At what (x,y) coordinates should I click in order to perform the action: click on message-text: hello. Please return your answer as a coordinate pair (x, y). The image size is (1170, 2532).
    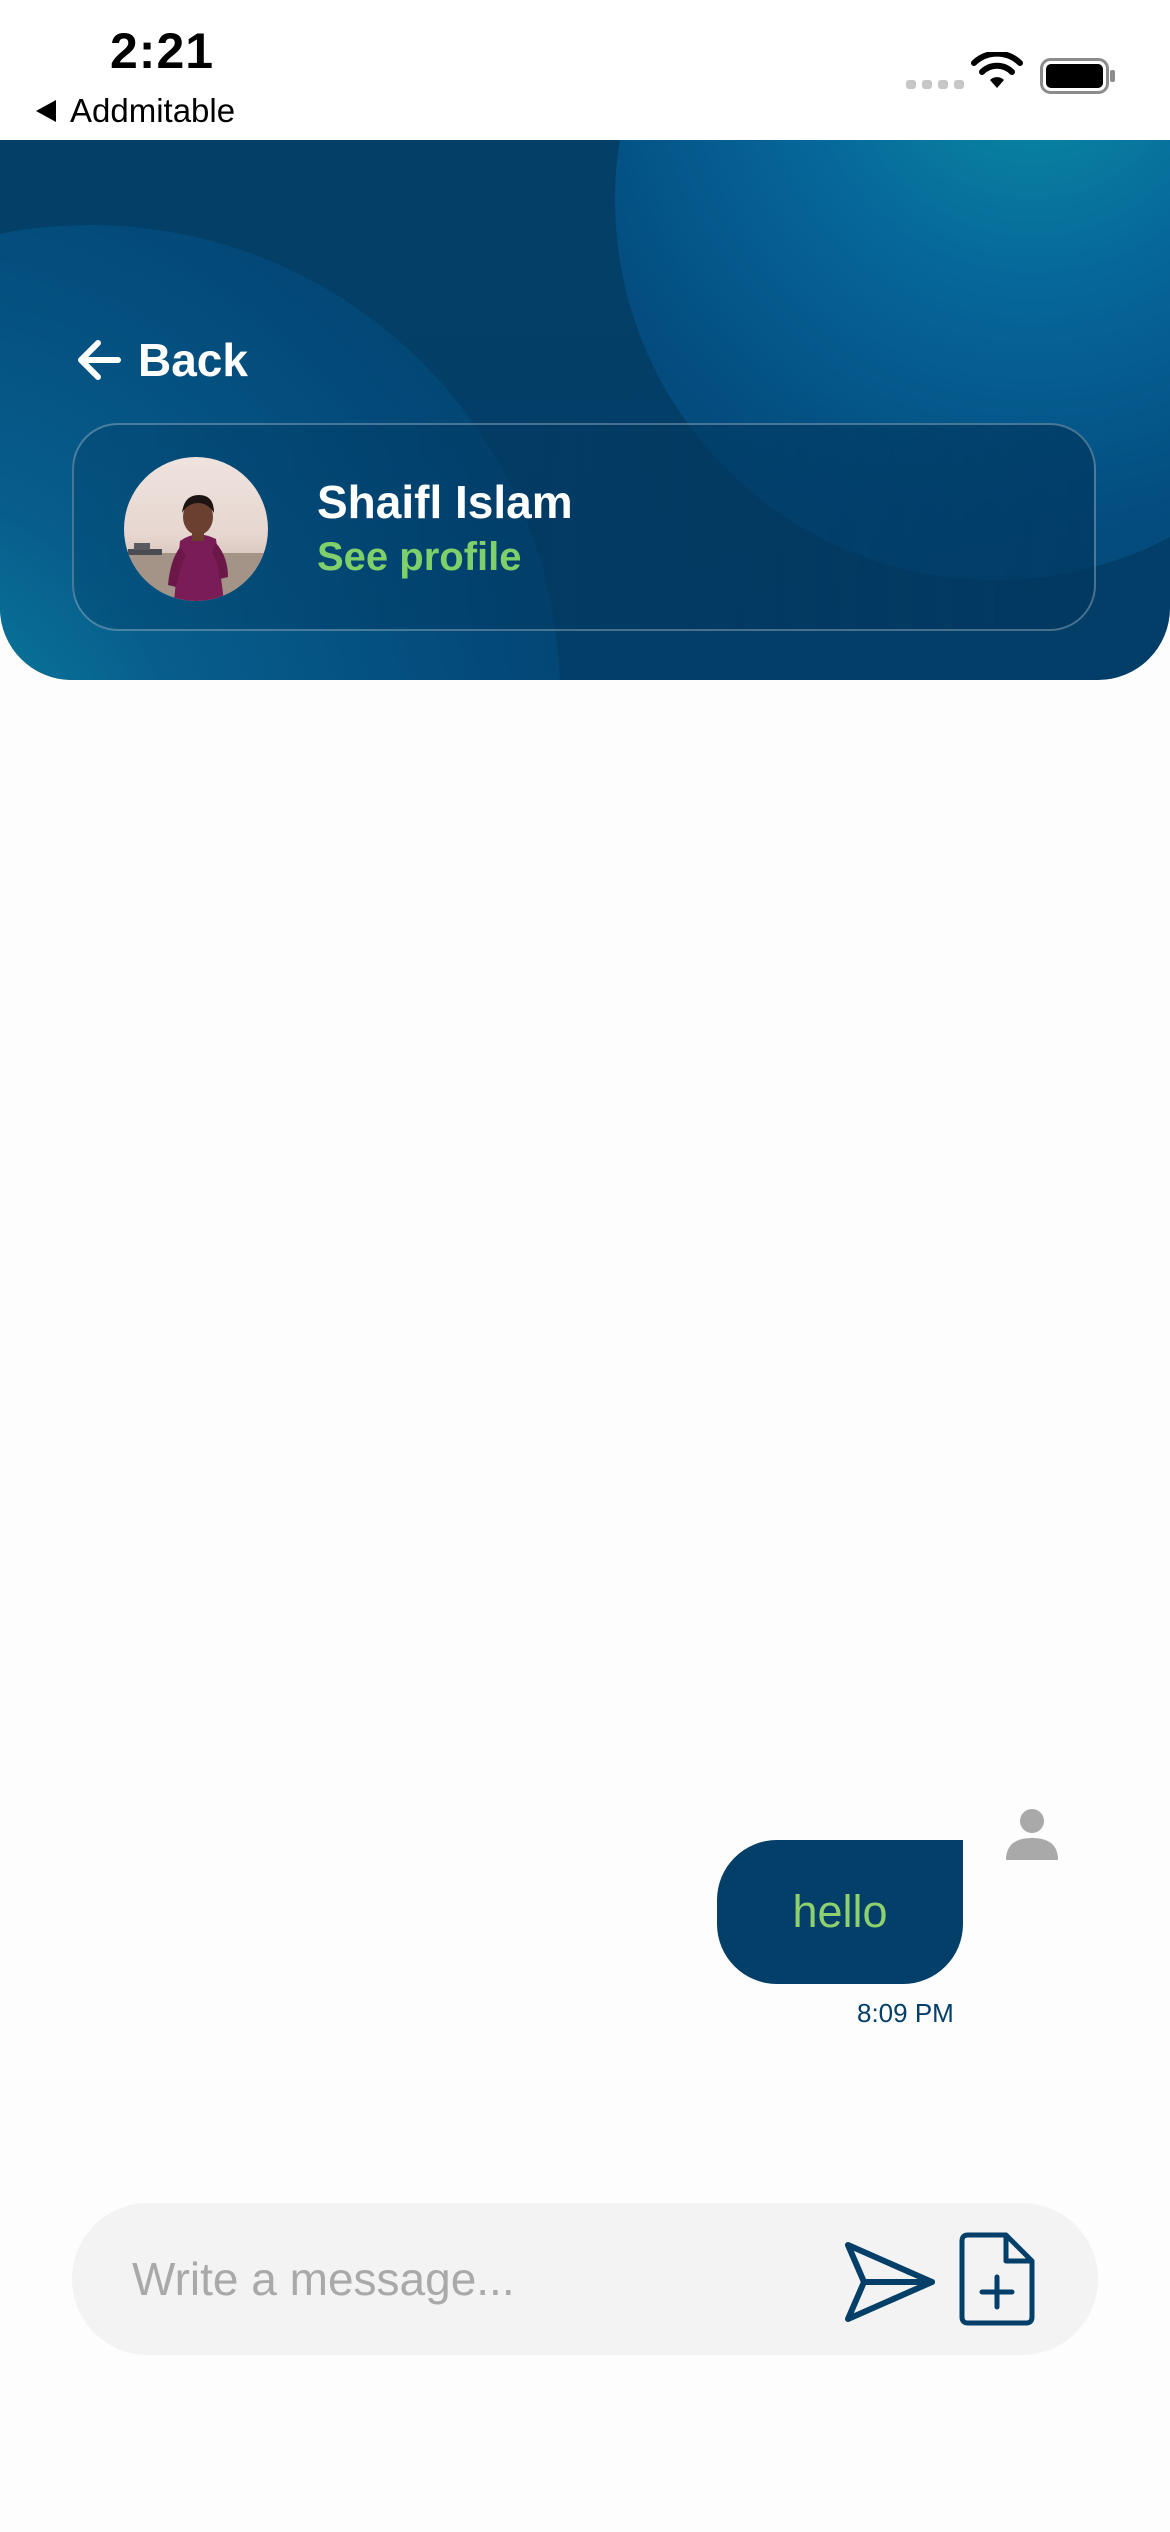
    Looking at the image, I should click on (840, 1911).